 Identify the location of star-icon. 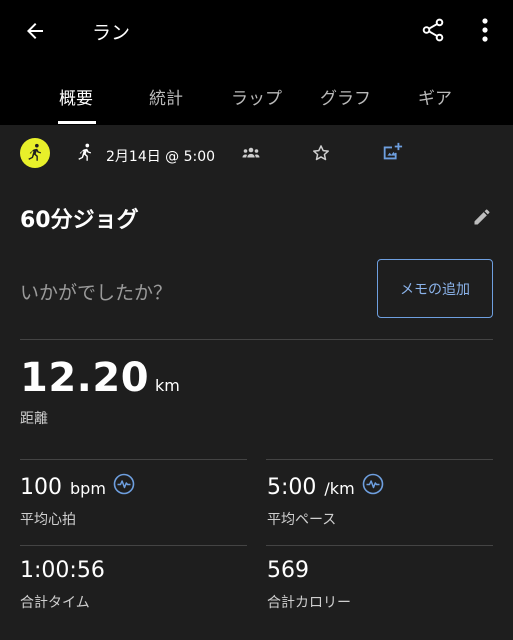
(321, 153).